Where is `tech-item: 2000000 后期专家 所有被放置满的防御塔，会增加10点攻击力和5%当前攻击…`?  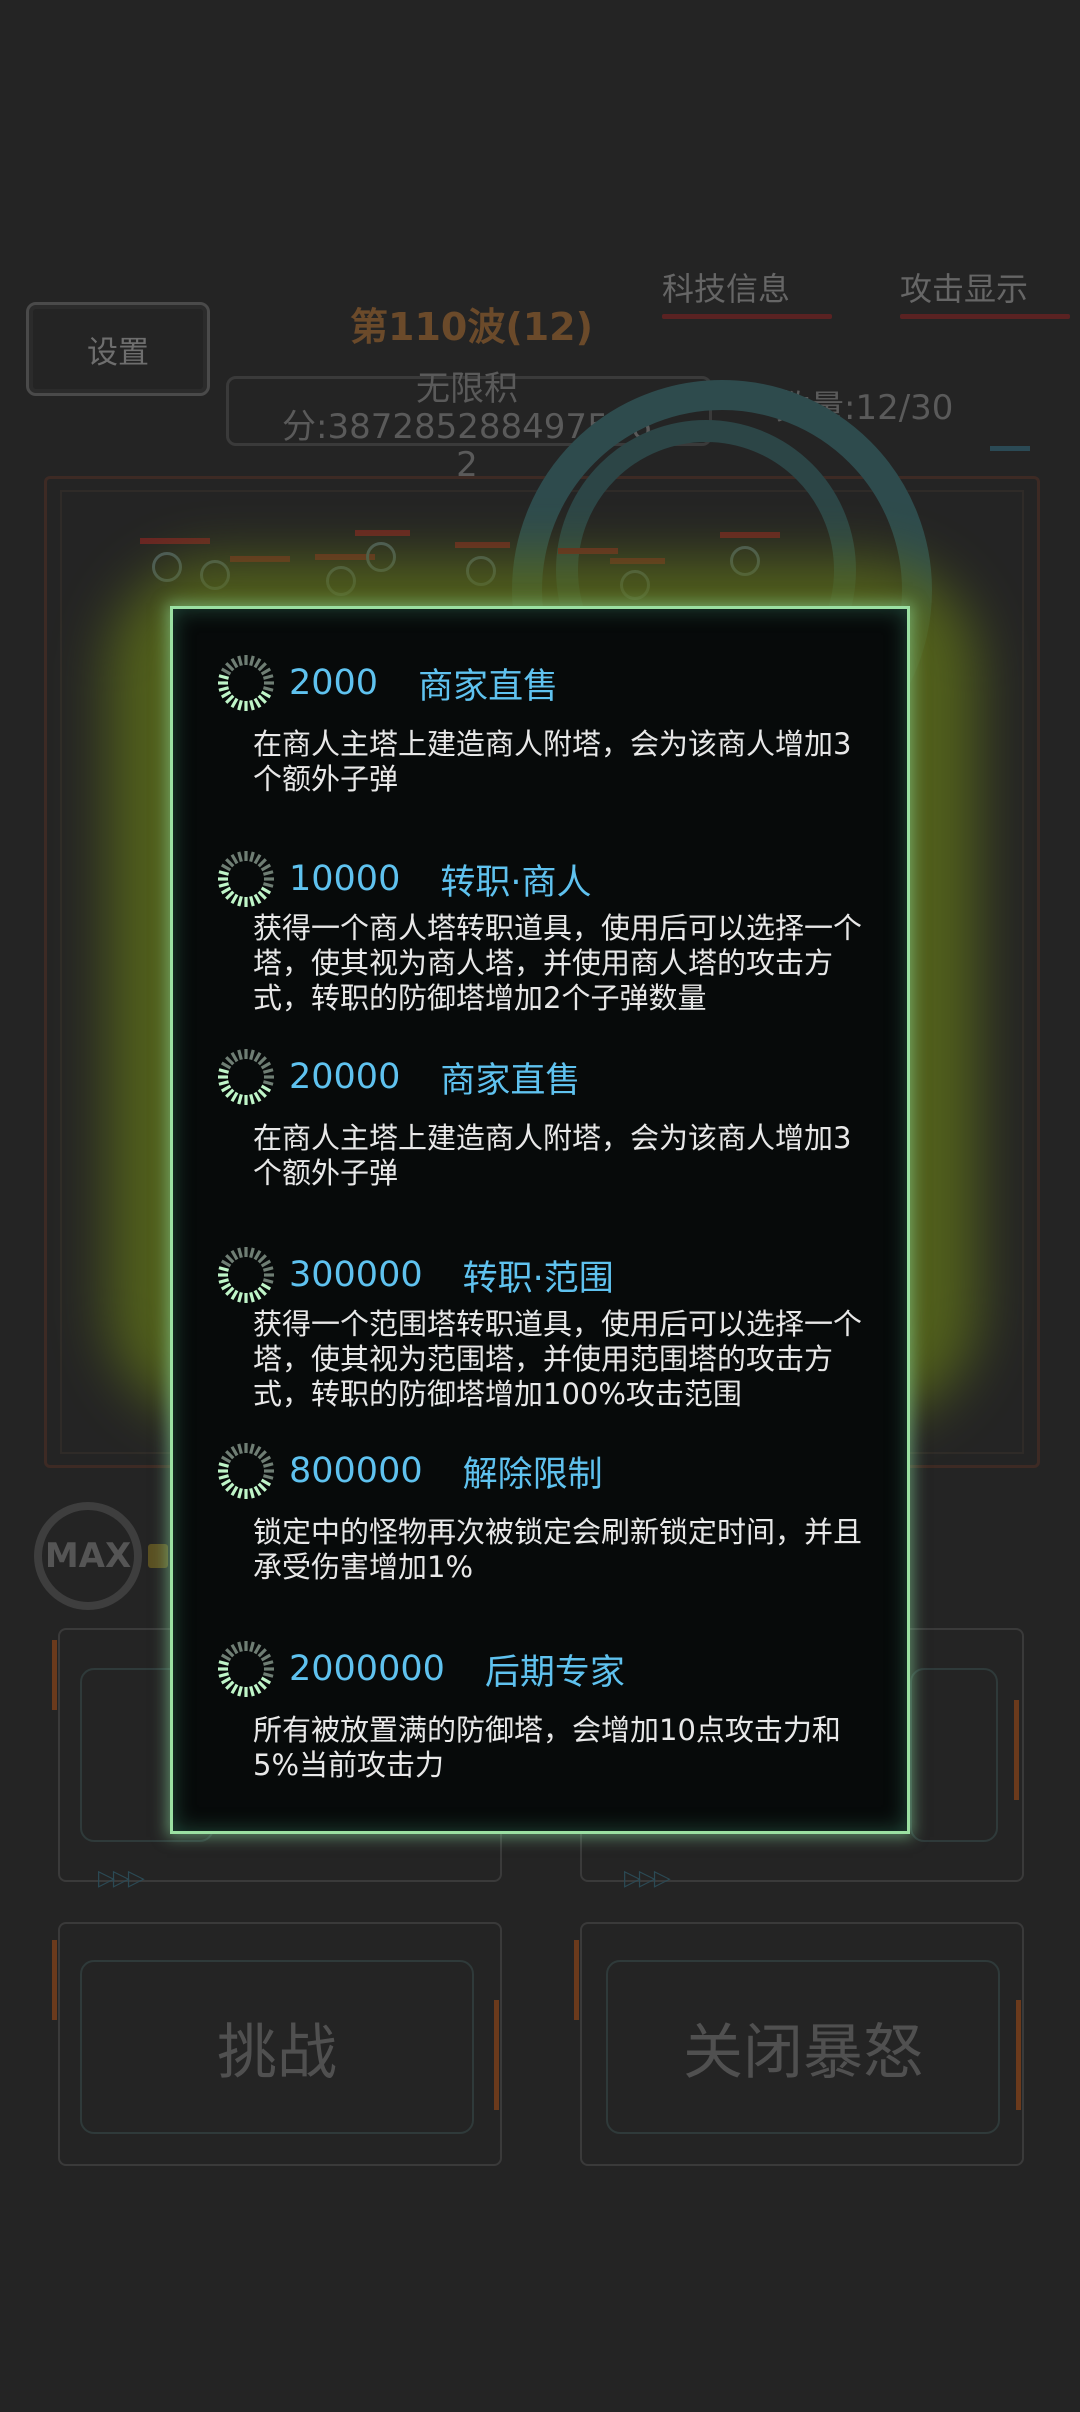
tech-item: 2000000 后期专家 所有被放置满的防御塔，会增加10点攻击力和5%当前攻击… is located at coordinates (541, 1711).